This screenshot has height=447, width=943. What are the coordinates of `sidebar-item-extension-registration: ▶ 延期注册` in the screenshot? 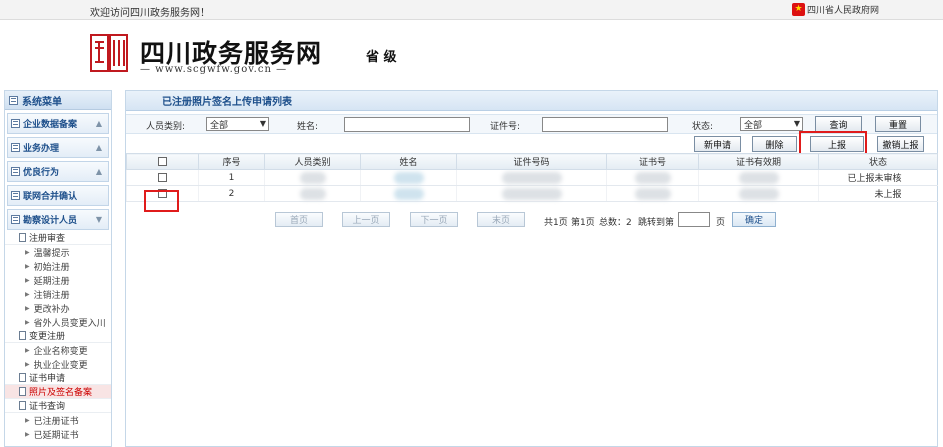 It's located at (58, 280).